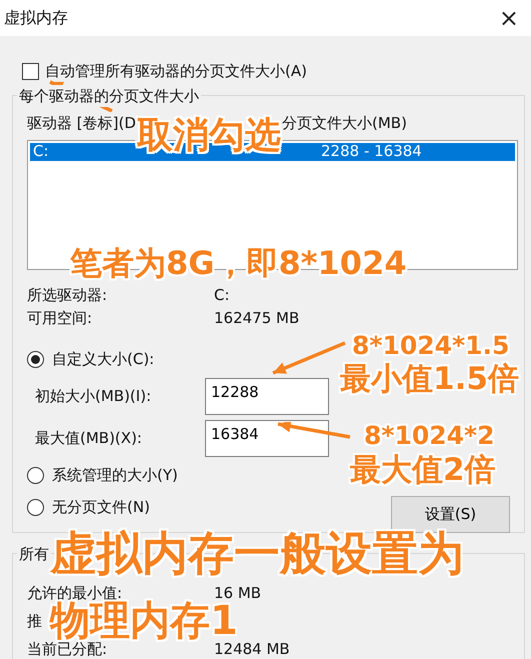  Describe the element at coordinates (222, 295) in the screenshot. I see `info-value: C:` at that location.